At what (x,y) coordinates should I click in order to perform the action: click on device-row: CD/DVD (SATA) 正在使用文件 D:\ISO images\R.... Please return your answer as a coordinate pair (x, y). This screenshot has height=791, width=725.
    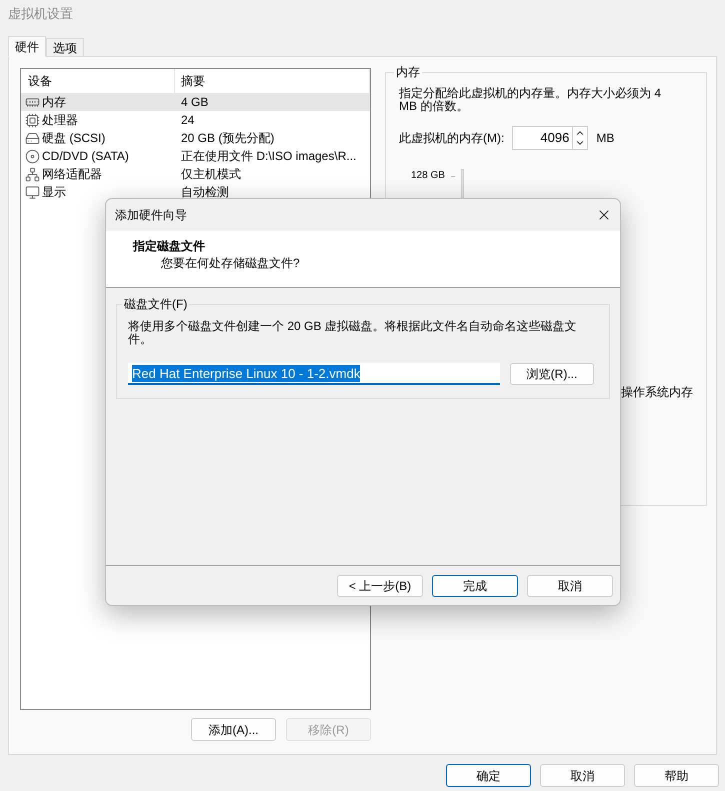
    Looking at the image, I should click on (195, 156).